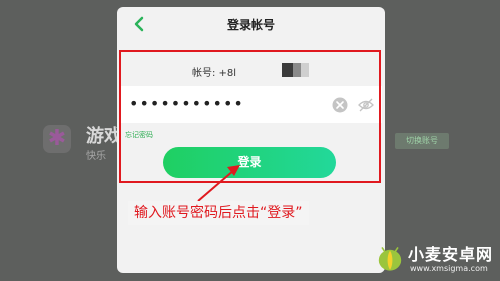 This screenshot has height=281, width=500. What do you see at coordinates (390, 258) in the screenshot?
I see `android-logo-icon` at bounding box center [390, 258].